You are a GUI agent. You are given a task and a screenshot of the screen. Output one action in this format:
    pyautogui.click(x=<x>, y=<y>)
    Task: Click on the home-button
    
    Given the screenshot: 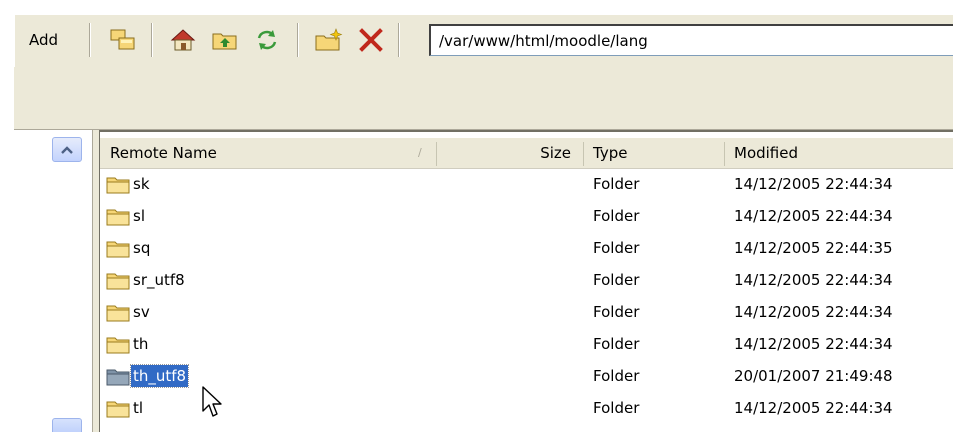 What is the action you would take?
    pyautogui.click(x=183, y=40)
    